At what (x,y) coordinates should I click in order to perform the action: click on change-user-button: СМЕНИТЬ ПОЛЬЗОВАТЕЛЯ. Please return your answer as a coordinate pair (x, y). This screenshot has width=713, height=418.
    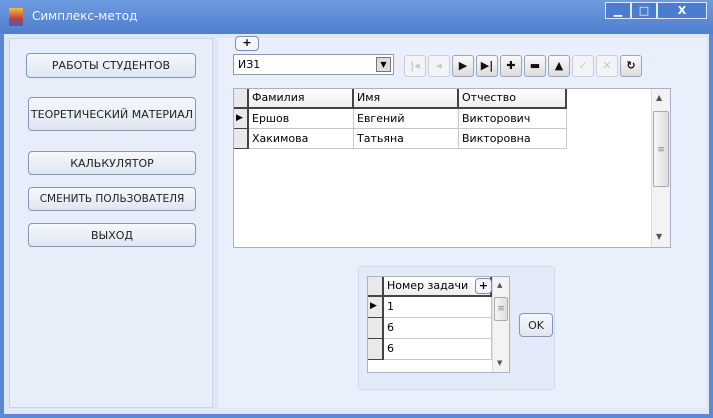
    Looking at the image, I should click on (112, 199).